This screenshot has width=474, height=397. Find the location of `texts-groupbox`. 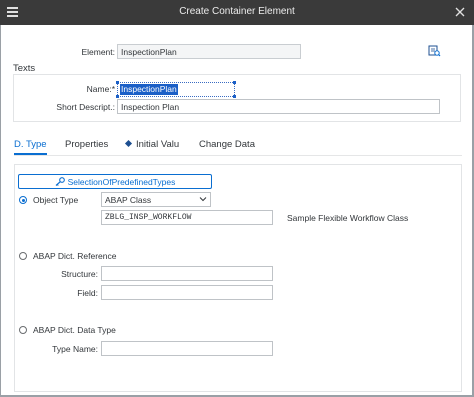

texts-groupbox is located at coordinates (237, 98).